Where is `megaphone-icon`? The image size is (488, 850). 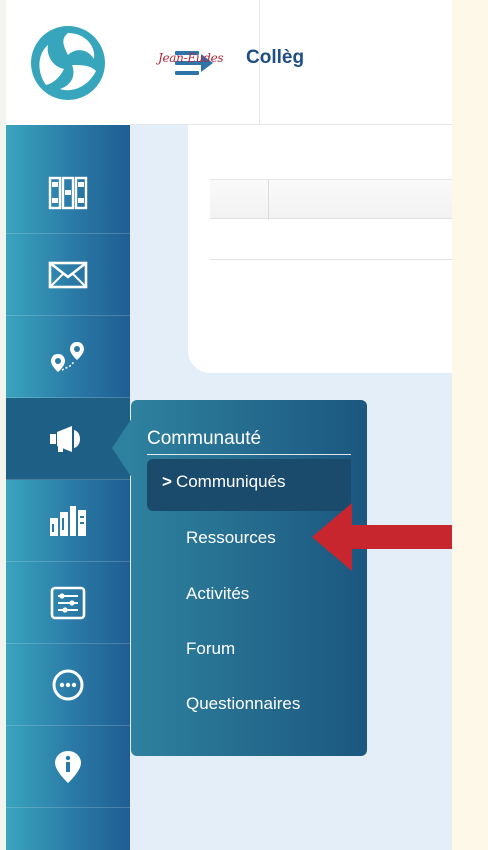 megaphone-icon is located at coordinates (65, 438).